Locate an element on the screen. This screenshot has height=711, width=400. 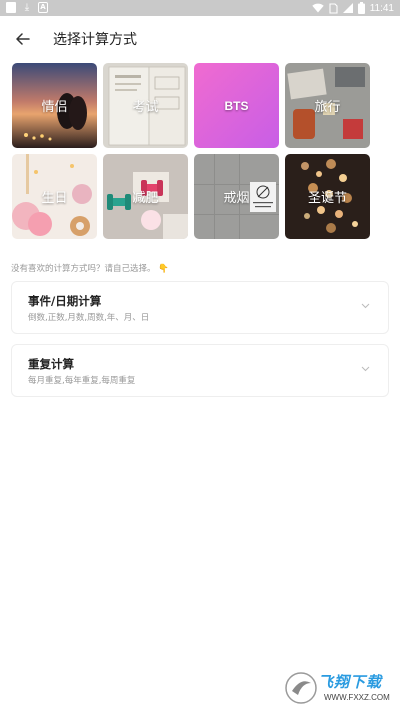
repeat-calculation-card: 重复计算 每月重复,每年重复,每周重复 is located at coordinates (200, 370).